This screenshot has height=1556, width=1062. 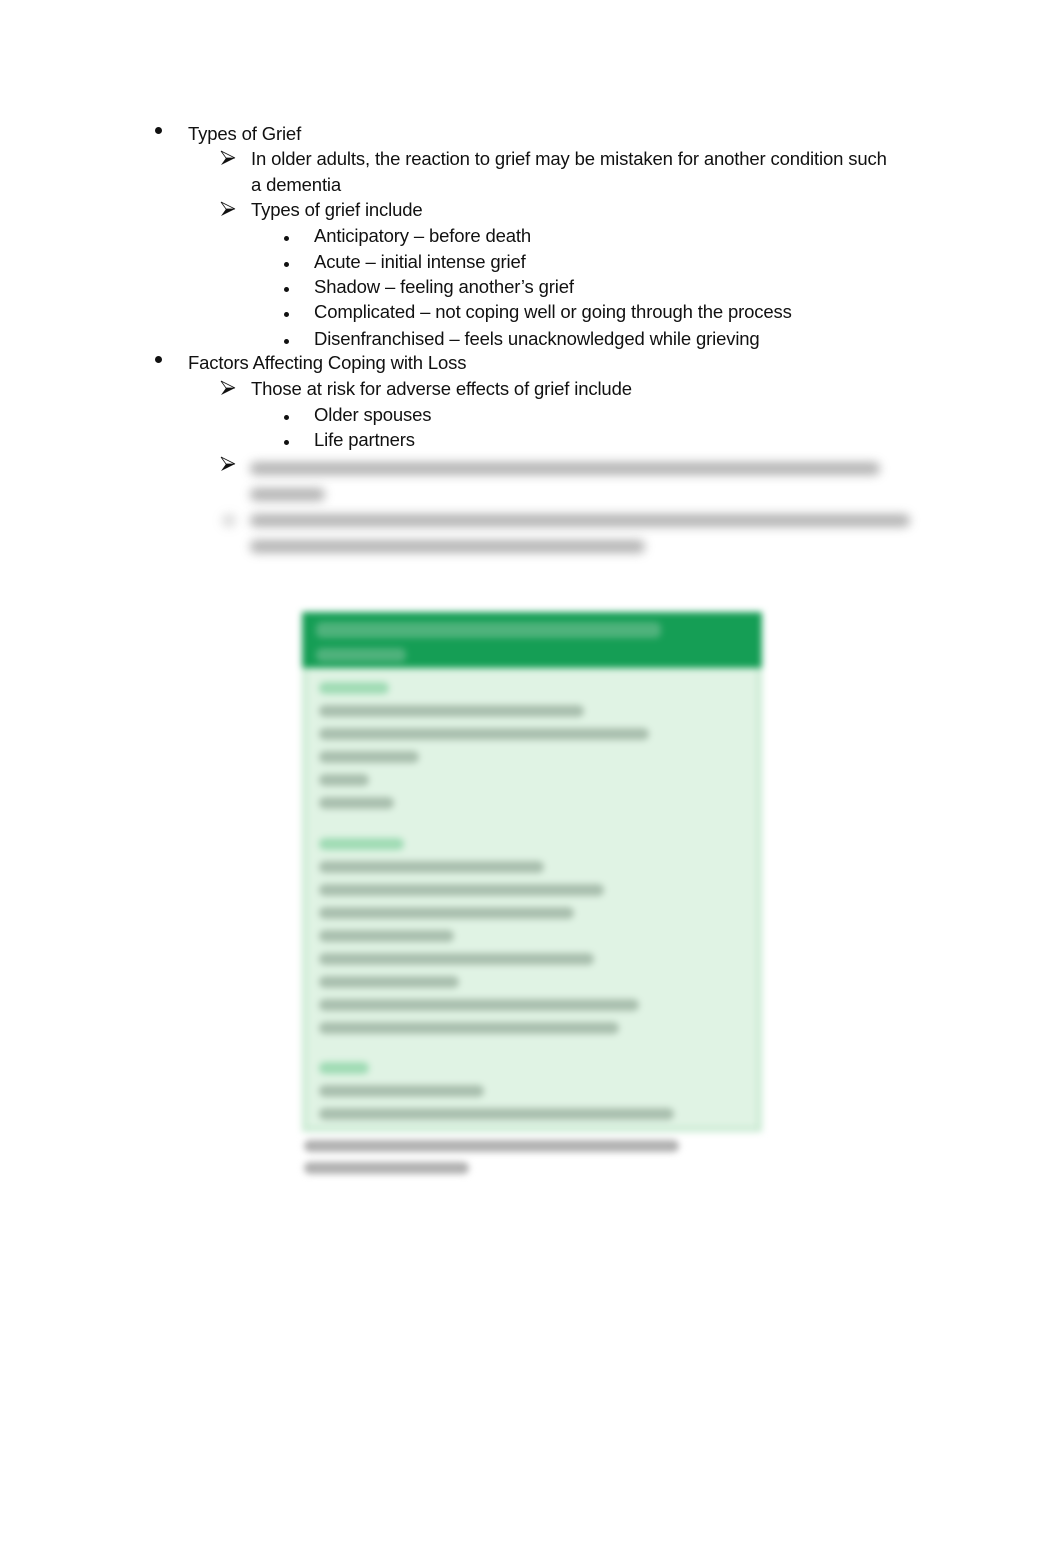 I want to click on item-text: Types of grief include, so click(x=337, y=209).